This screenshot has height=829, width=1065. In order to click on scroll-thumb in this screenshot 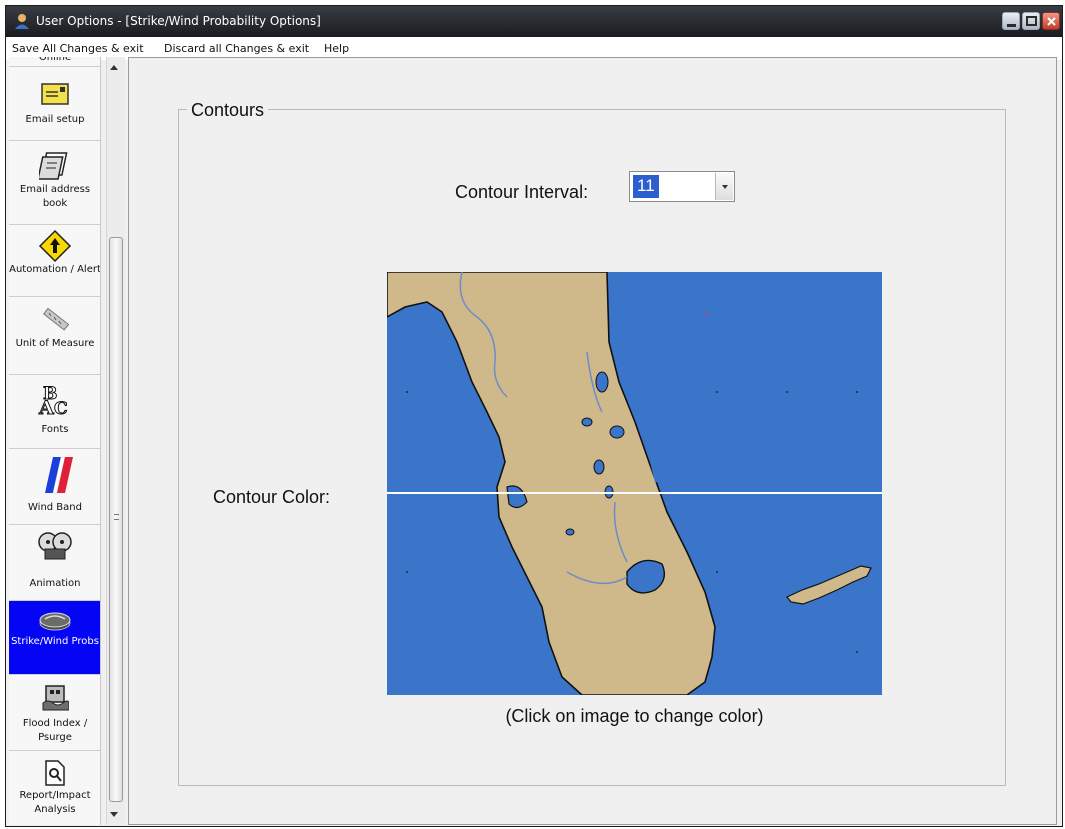, I will do `click(116, 519)`.